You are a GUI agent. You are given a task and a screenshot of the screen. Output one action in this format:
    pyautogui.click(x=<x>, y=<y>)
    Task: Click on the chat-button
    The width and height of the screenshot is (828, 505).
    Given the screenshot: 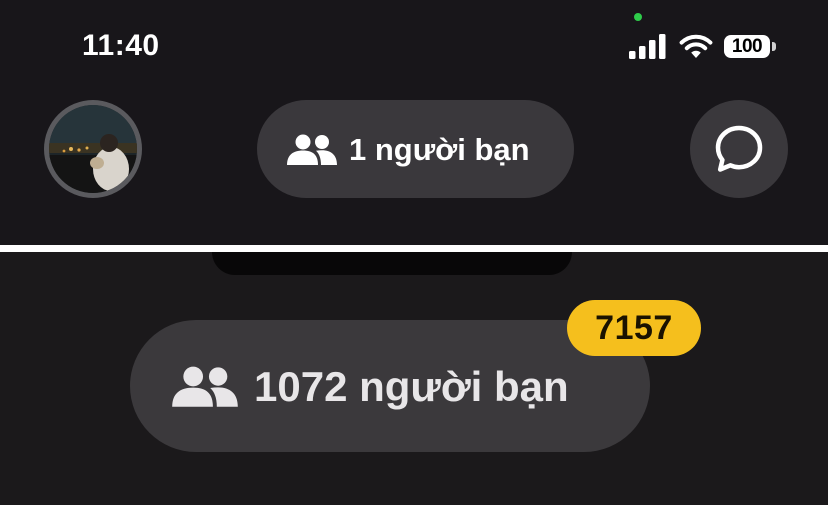 What is the action you would take?
    pyautogui.click(x=739, y=149)
    